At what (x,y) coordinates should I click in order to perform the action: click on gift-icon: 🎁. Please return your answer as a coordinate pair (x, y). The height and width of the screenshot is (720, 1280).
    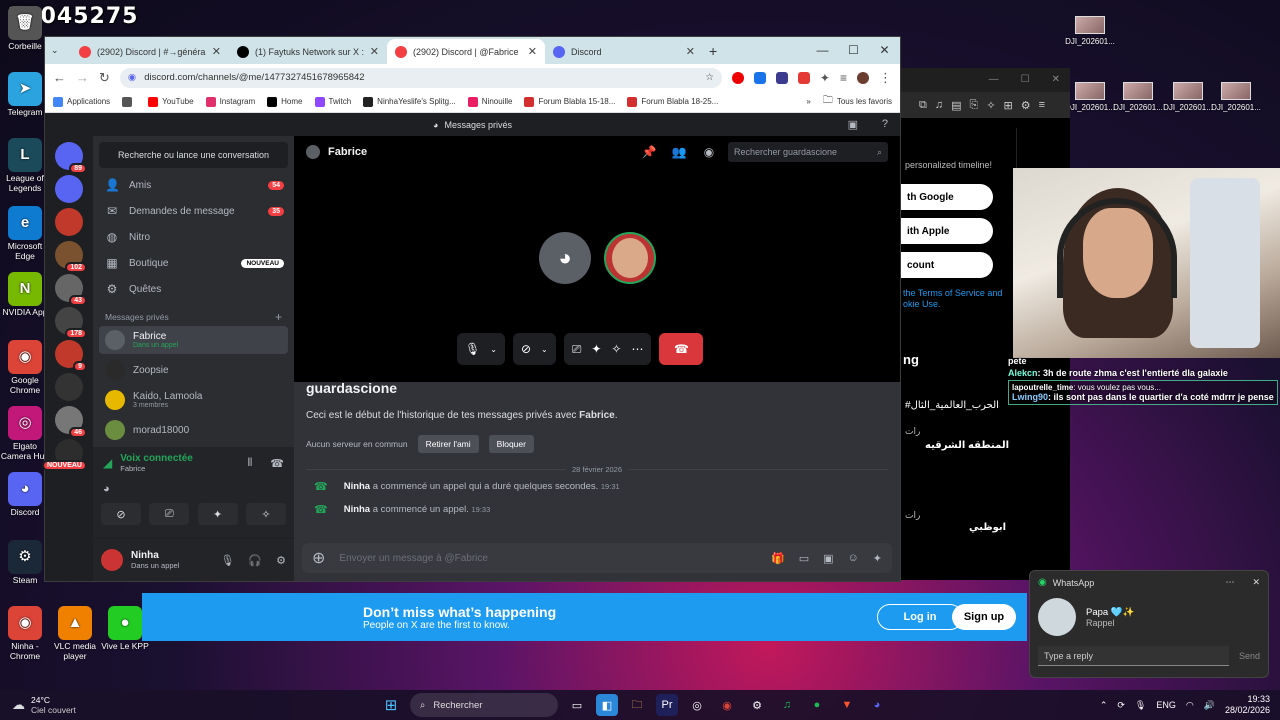
    Looking at the image, I should click on (778, 558).